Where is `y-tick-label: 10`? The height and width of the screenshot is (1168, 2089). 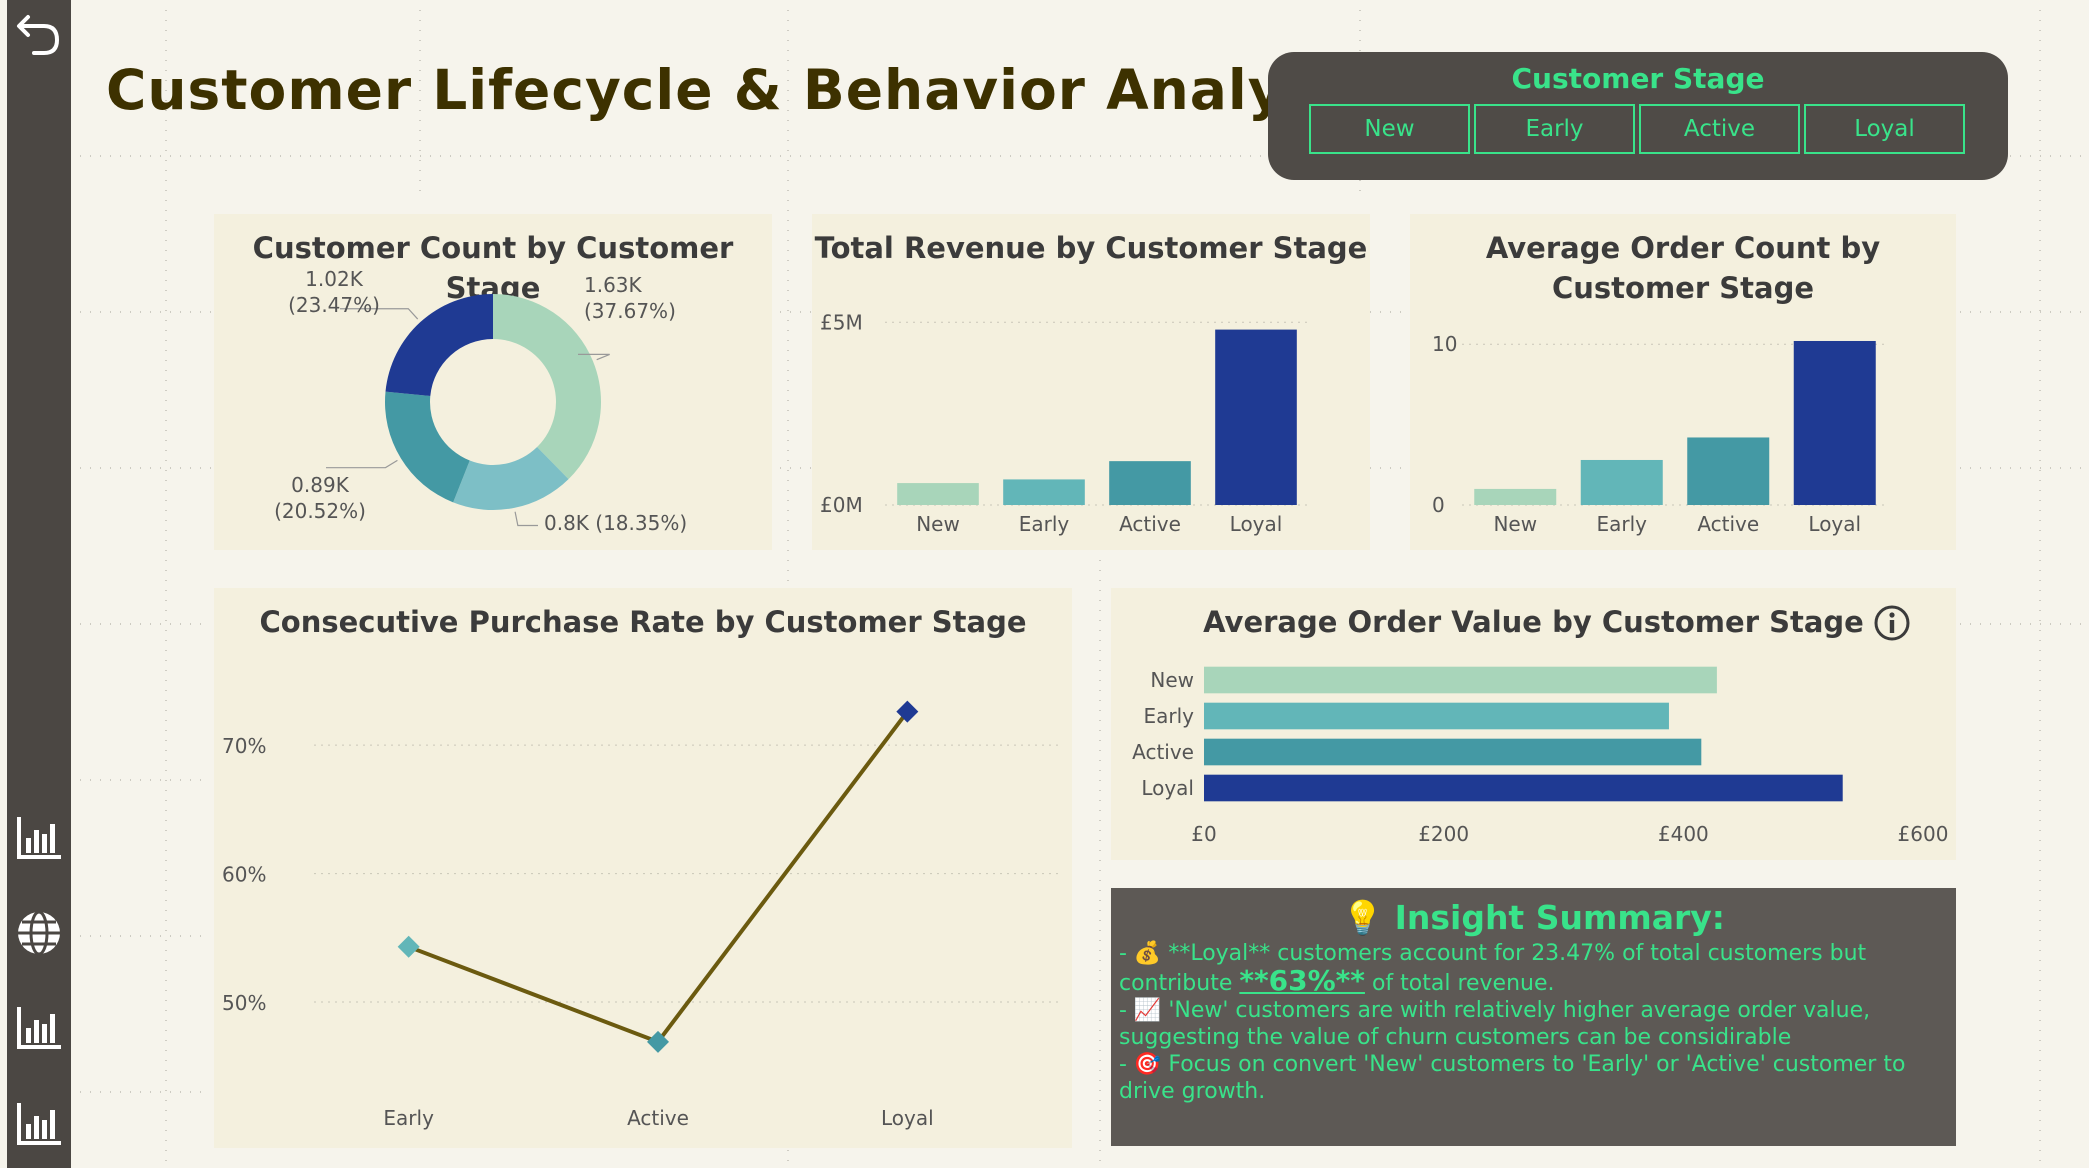
y-tick-label: 10 is located at coordinates (1444, 344).